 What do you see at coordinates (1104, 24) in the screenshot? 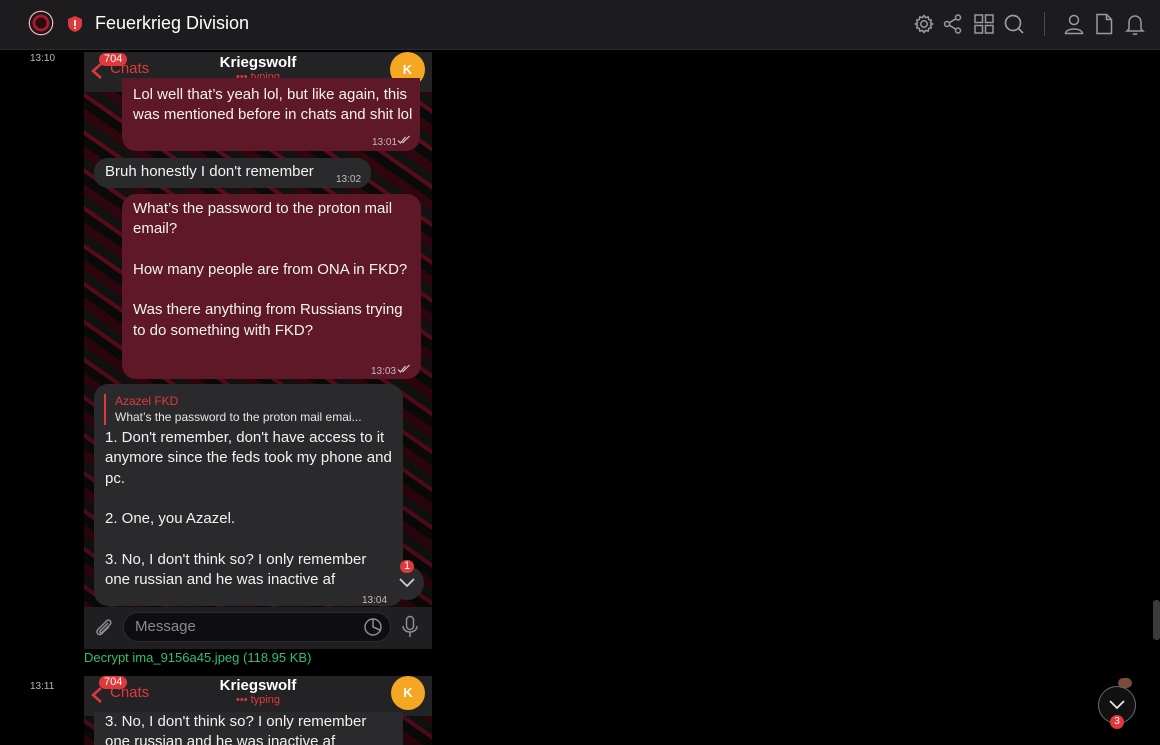
I see `document-icon` at bounding box center [1104, 24].